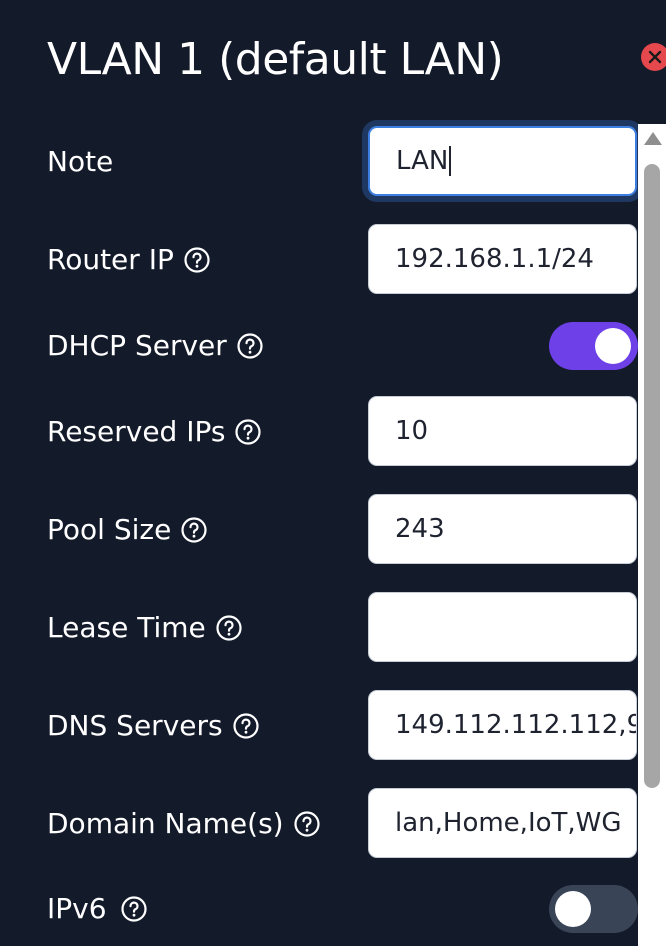  Describe the element at coordinates (137, 345) in the screenshot. I see `dhcp-server-label: DHCP Server` at that location.